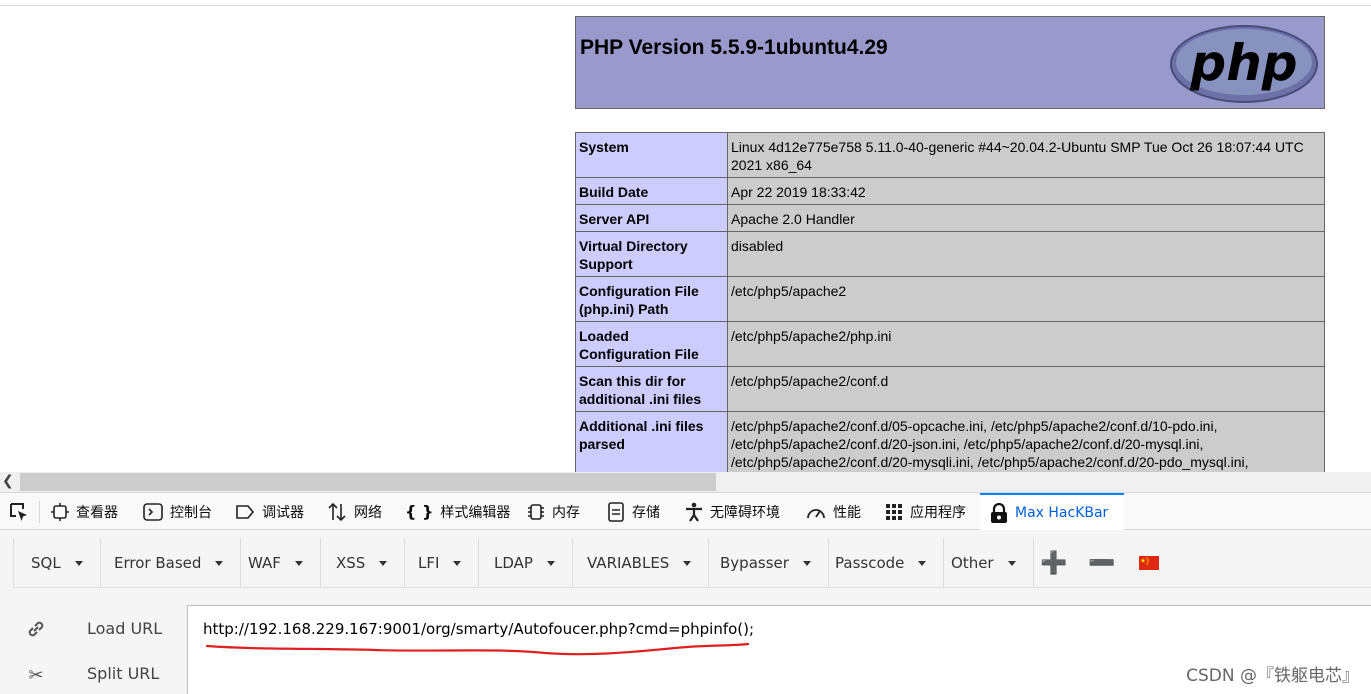  What do you see at coordinates (847, 512) in the screenshot?
I see `tab-label: 性能` at bounding box center [847, 512].